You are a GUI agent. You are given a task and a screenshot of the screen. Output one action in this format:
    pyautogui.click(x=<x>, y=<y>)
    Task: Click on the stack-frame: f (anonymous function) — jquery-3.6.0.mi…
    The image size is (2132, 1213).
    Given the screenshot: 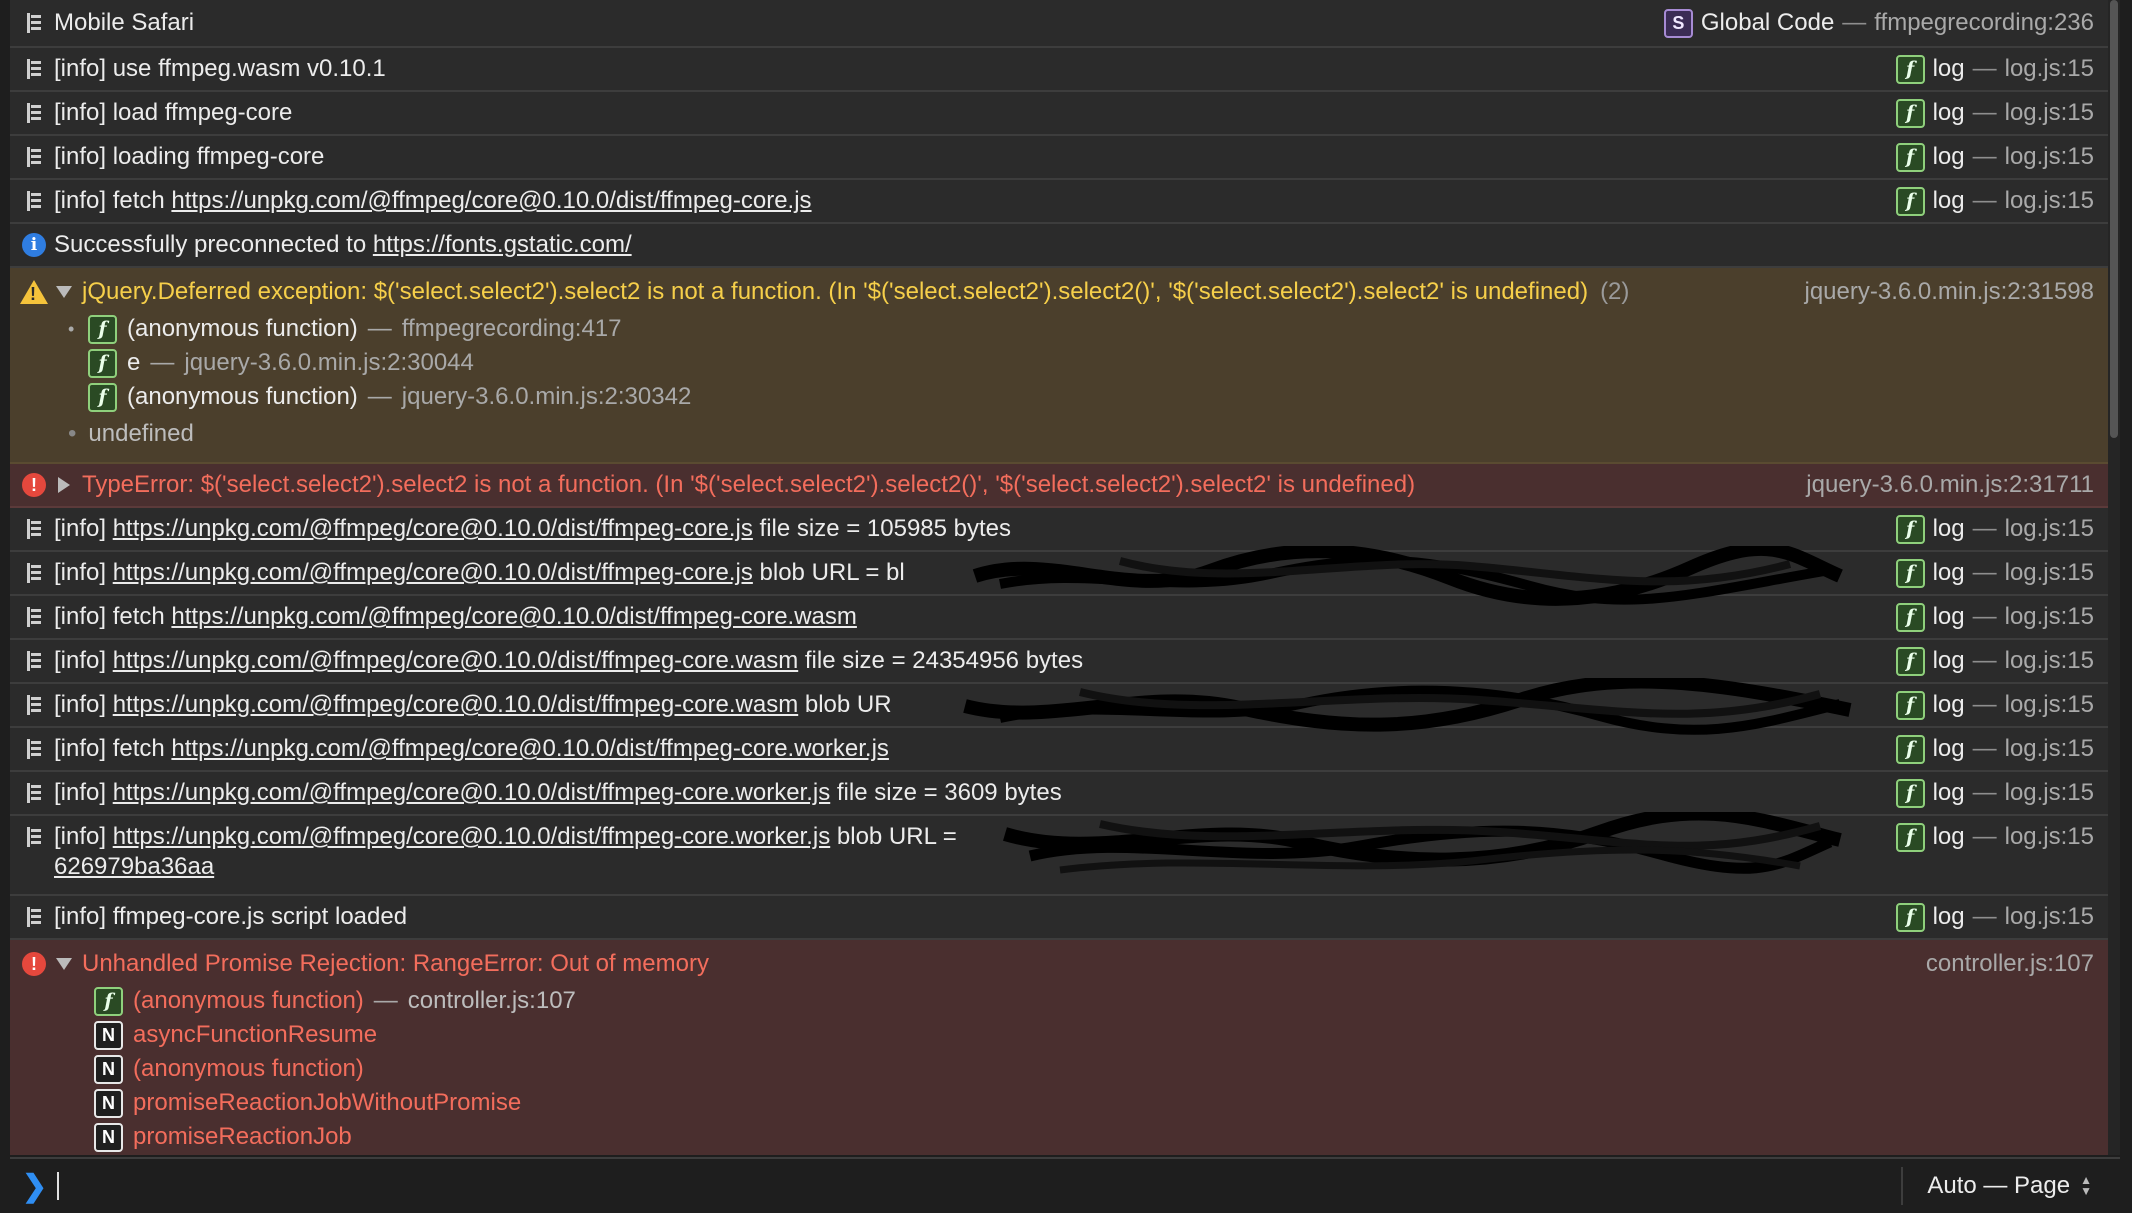 What is the action you would take?
    pyautogui.click(x=1081, y=397)
    